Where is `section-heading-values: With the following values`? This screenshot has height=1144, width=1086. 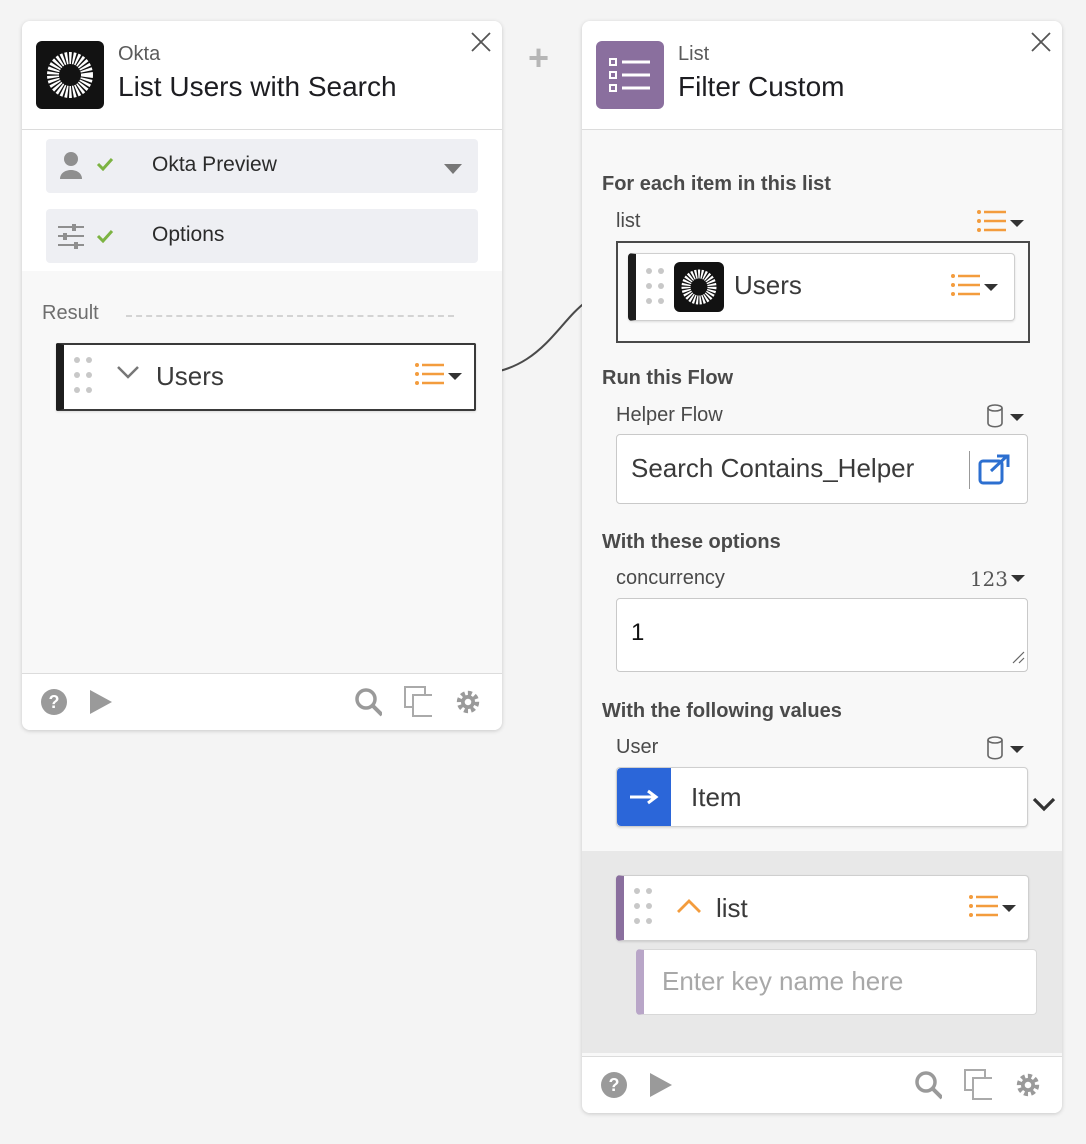 section-heading-values: With the following values is located at coordinates (722, 711).